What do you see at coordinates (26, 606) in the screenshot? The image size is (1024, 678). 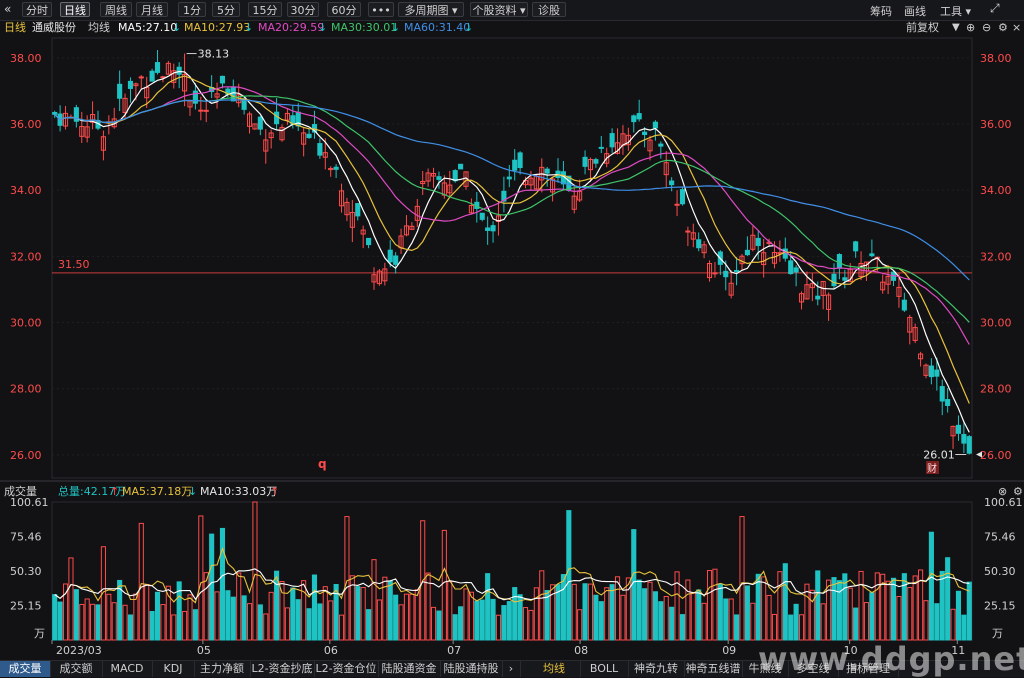 I see `volume-y-tick-left: 25.15` at bounding box center [26, 606].